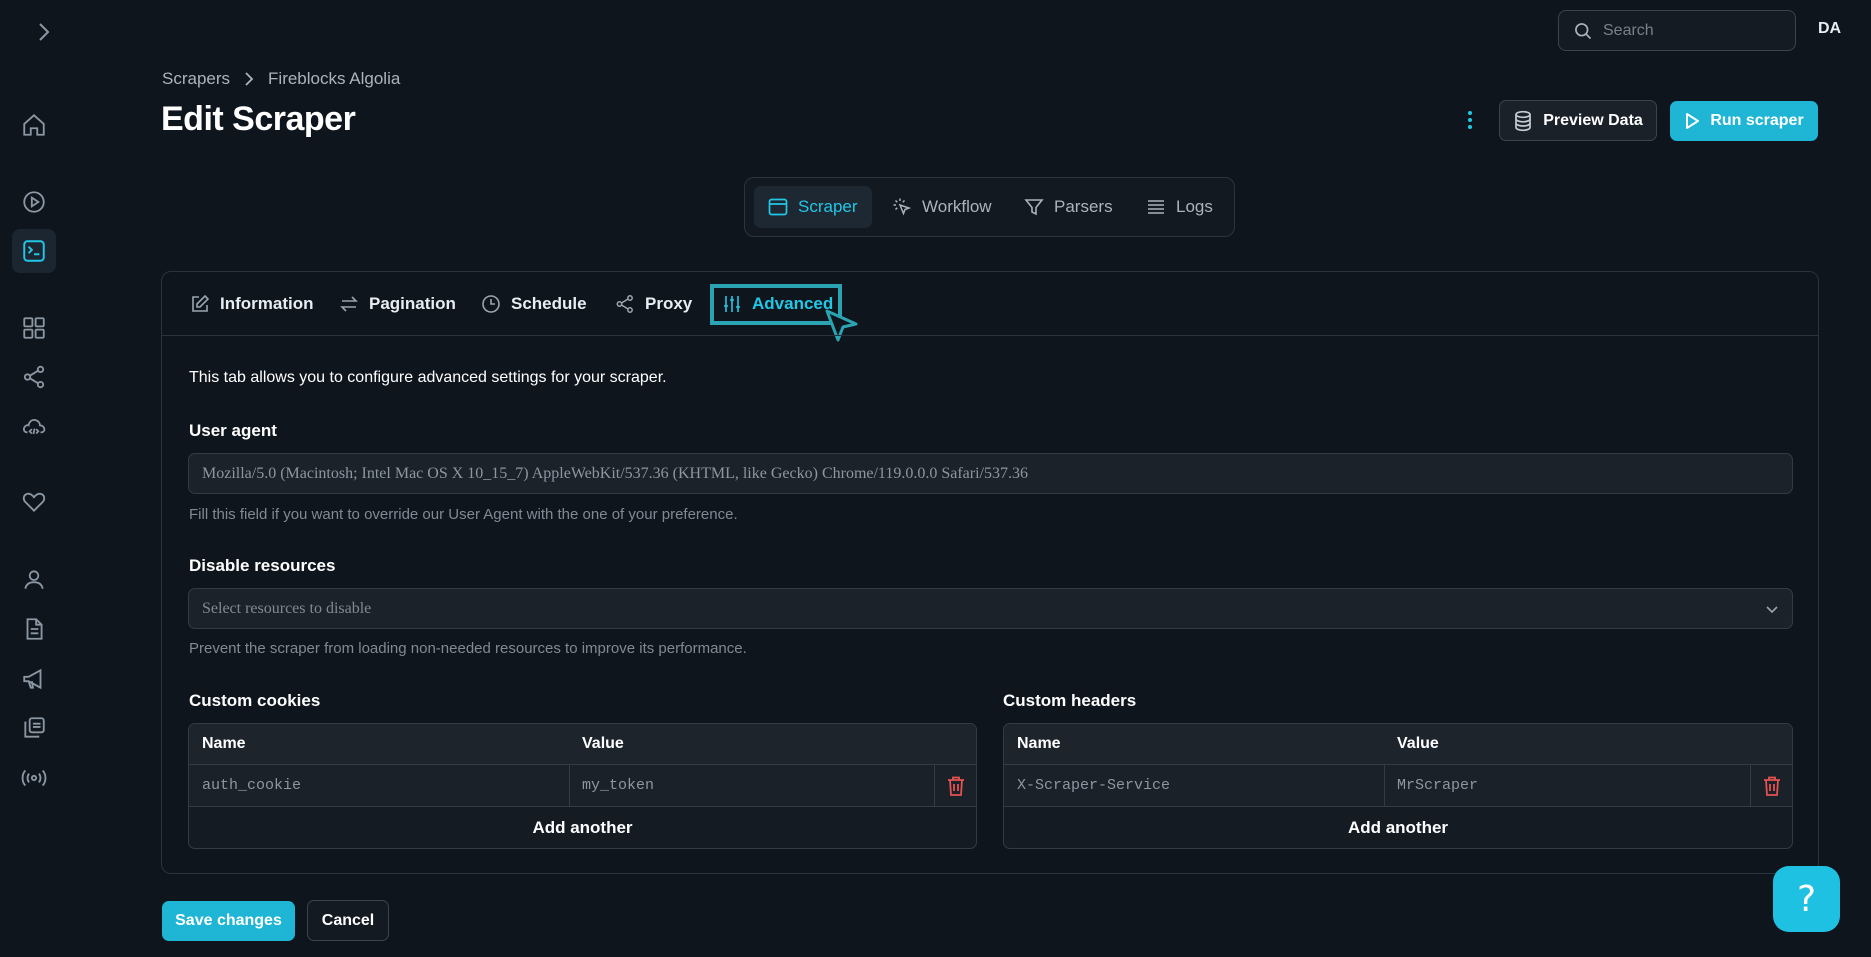 This screenshot has height=957, width=1871. What do you see at coordinates (233, 430) in the screenshot?
I see `user-agent-label: User agent` at bounding box center [233, 430].